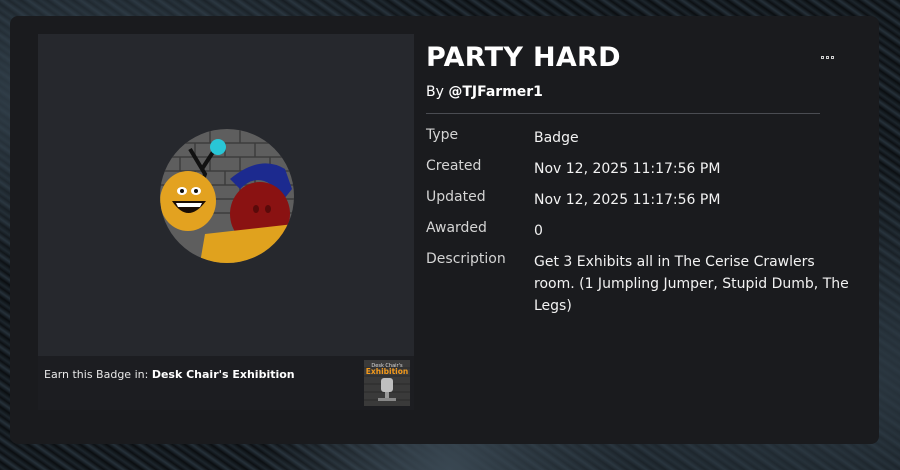  I want to click on creator-byline: By @TJFarmer1, so click(484, 92).